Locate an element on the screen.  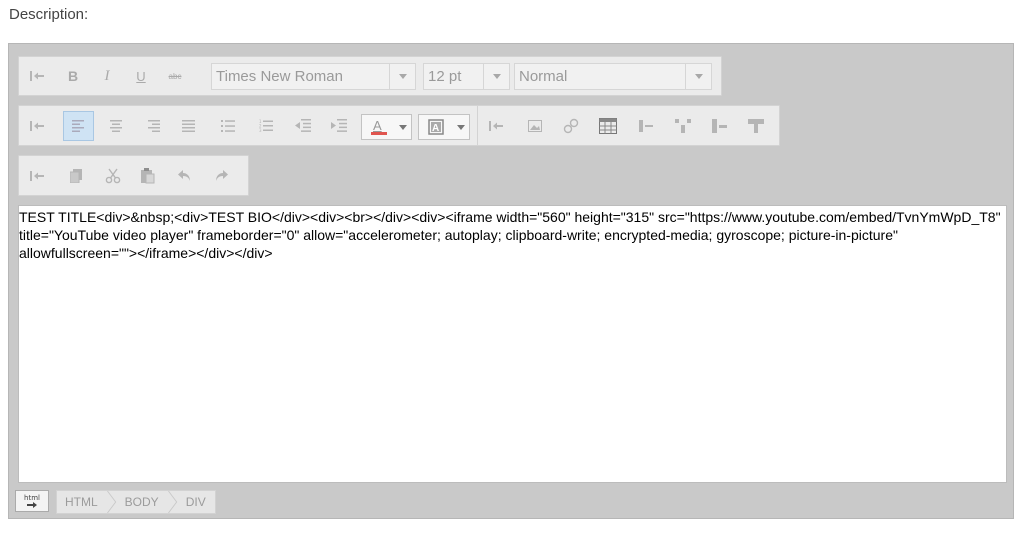
insert-image-icon is located at coordinates (535, 125).